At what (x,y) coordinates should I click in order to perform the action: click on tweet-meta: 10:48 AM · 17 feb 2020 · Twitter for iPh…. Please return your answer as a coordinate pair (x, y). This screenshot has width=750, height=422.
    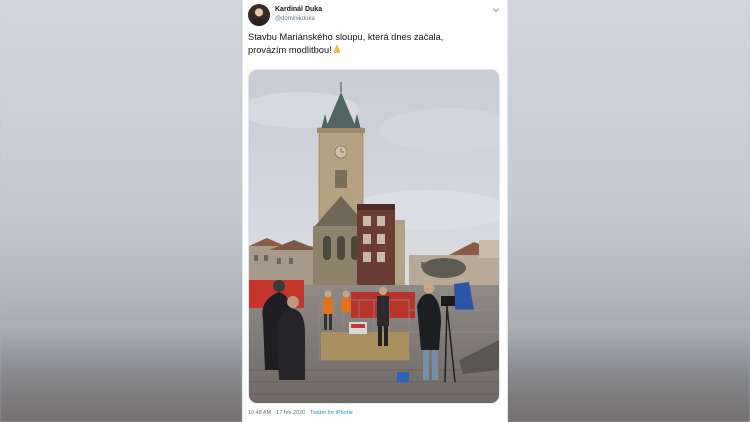
    Looking at the image, I should click on (300, 413).